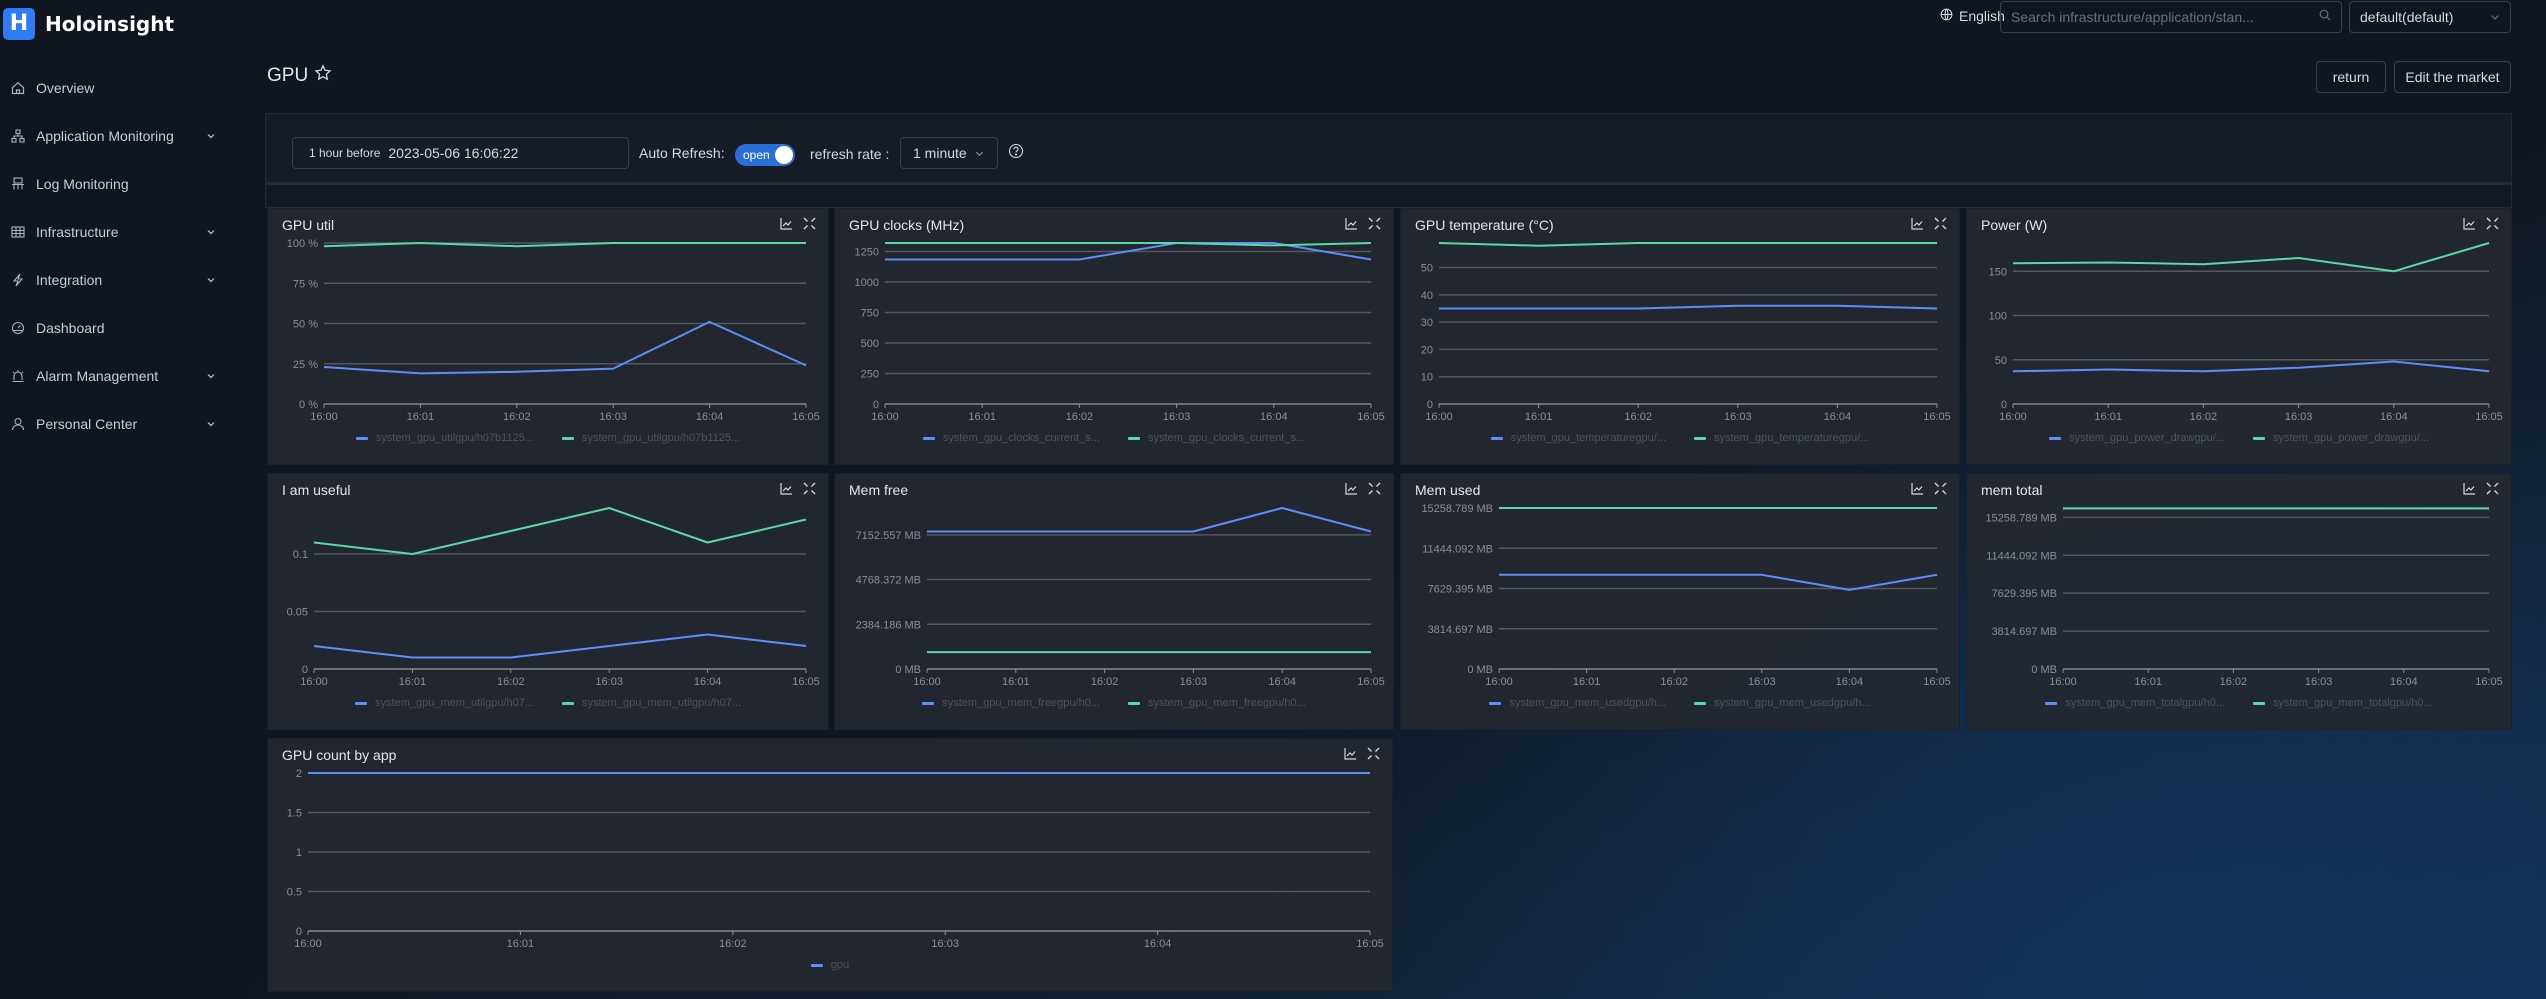 This screenshot has width=2546, height=999. I want to click on sidebar-item-alarm-management: Alarm Management, so click(127, 376).